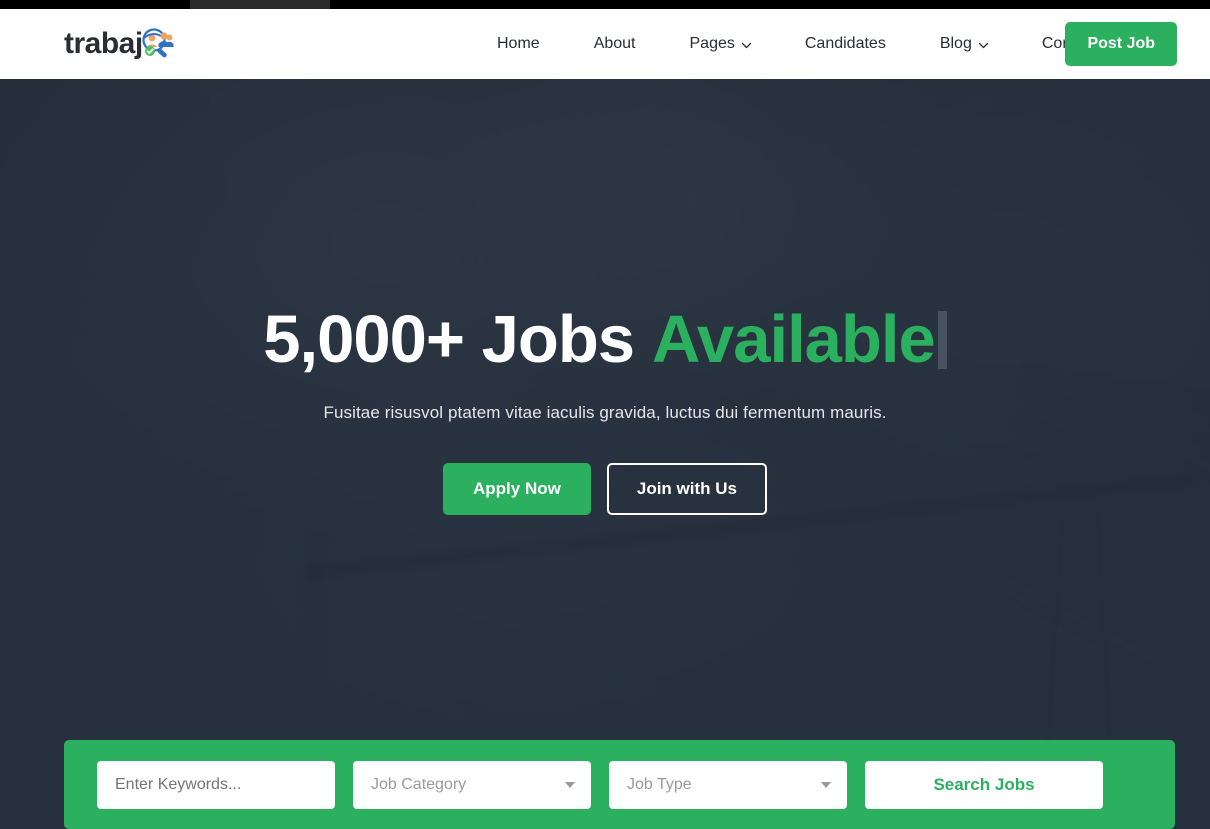  I want to click on job-category-value: Job Category, so click(419, 784).